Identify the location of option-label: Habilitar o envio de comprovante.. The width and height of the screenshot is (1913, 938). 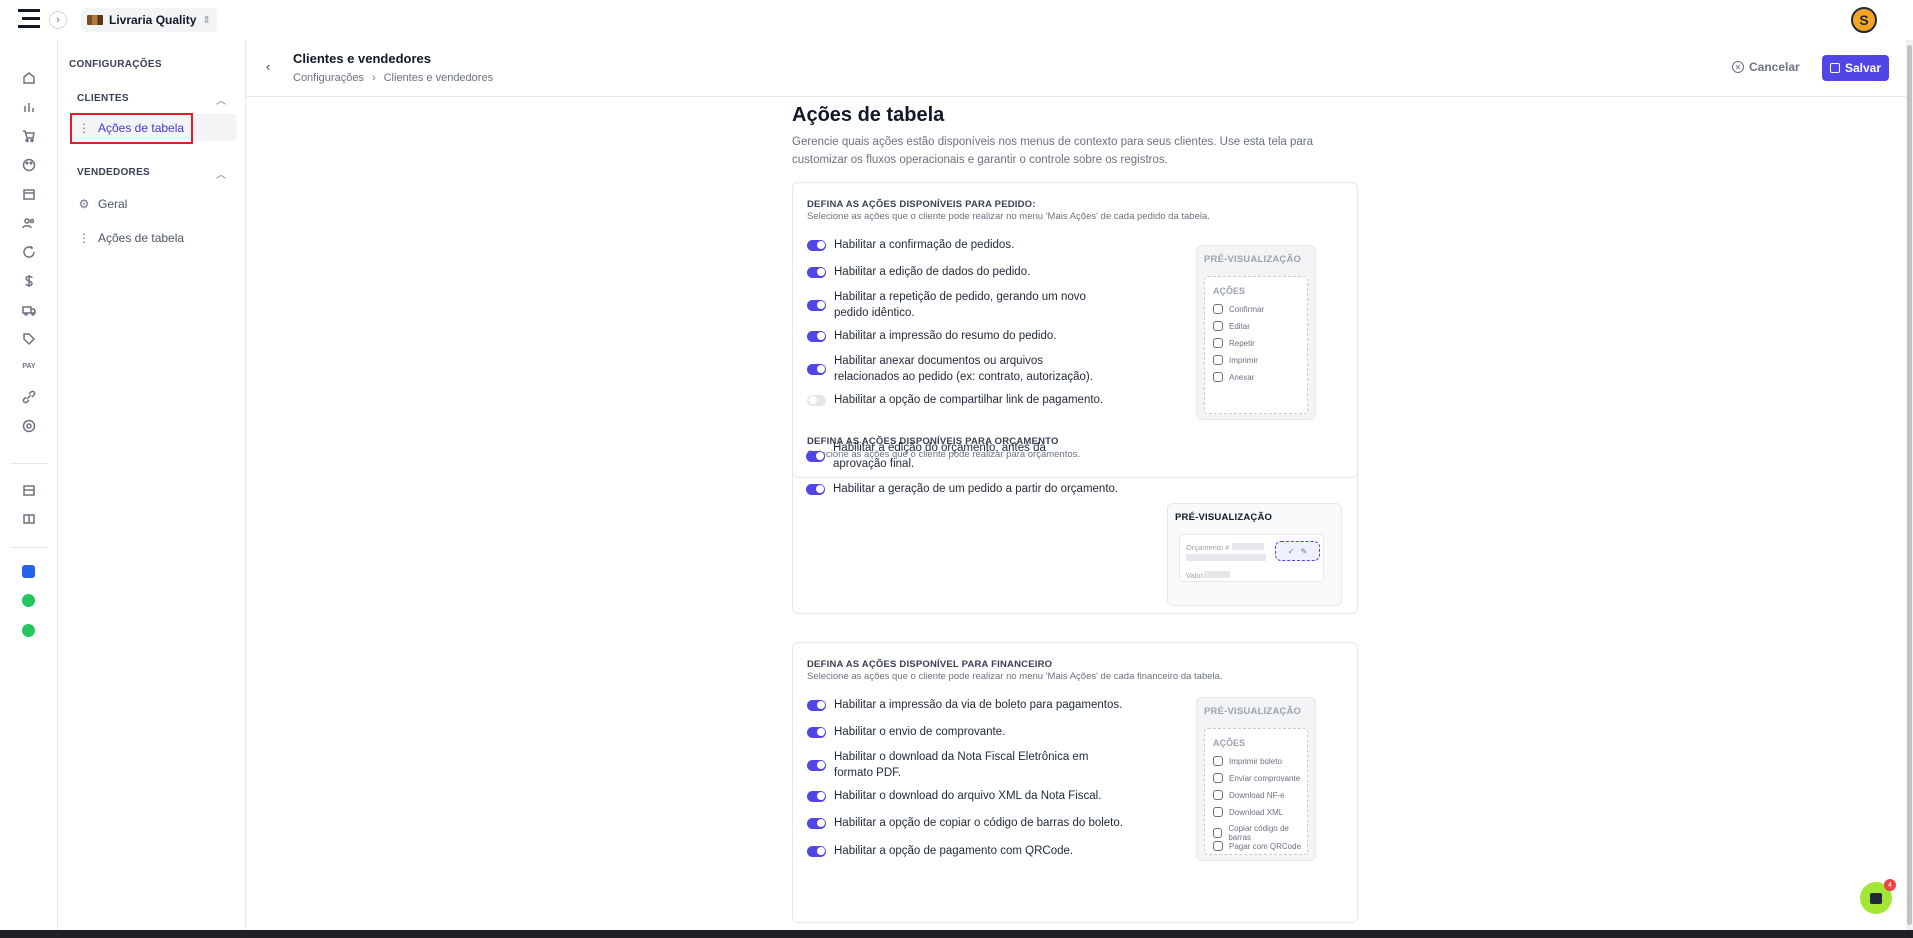
(920, 732).